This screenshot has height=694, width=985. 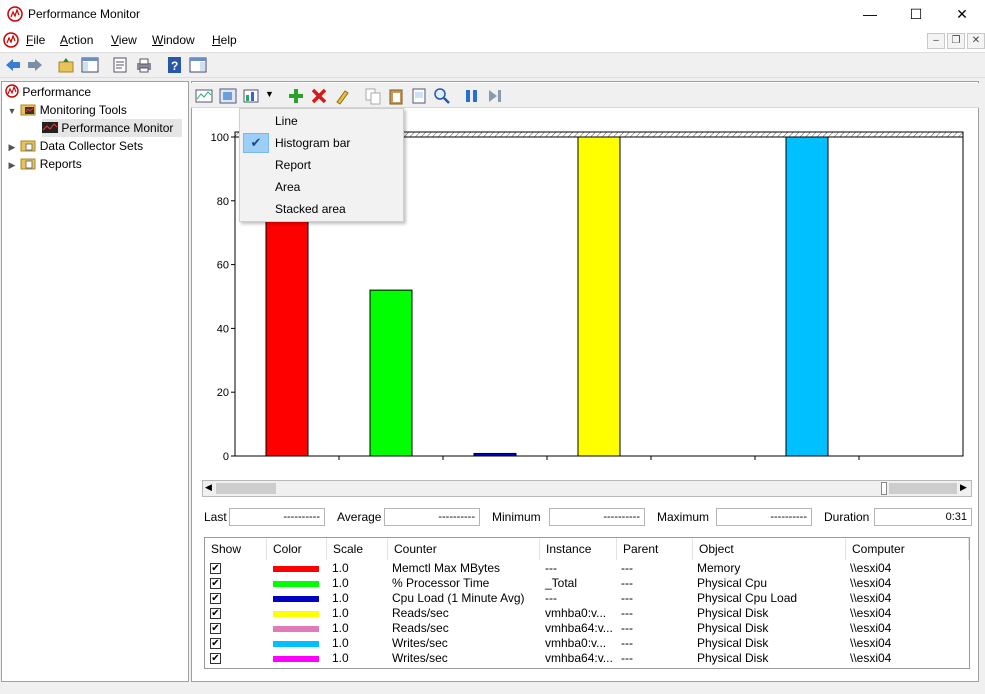 What do you see at coordinates (884, 488) in the screenshot?
I see `scrollbar-end-marker` at bounding box center [884, 488].